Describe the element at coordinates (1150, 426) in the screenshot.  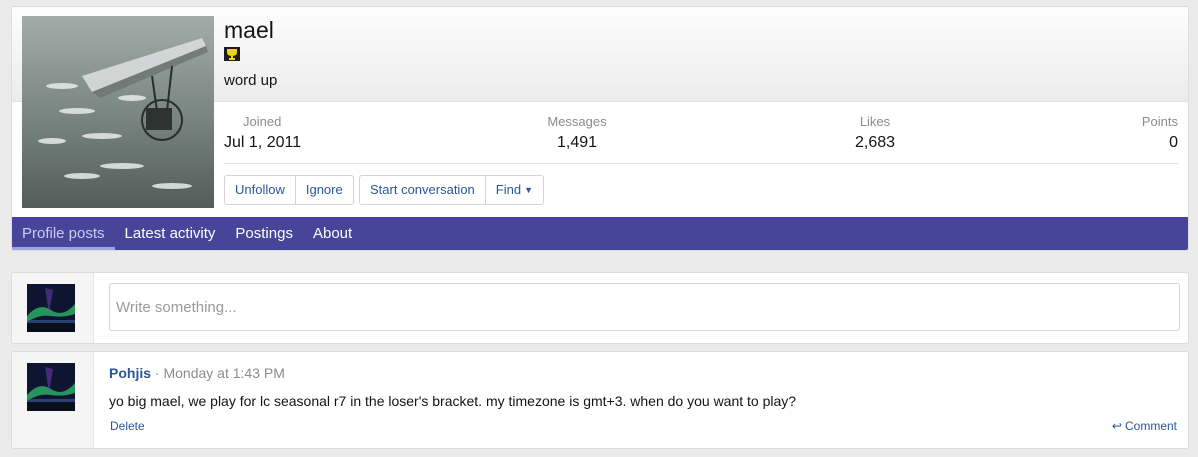
I see `comment-label: Comment` at that location.